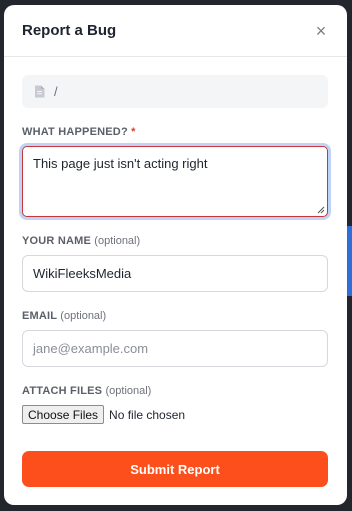 This screenshot has height=511, width=352. What do you see at coordinates (175, 181) in the screenshot?
I see `what-happened-textarea: This page just isn't acting right` at bounding box center [175, 181].